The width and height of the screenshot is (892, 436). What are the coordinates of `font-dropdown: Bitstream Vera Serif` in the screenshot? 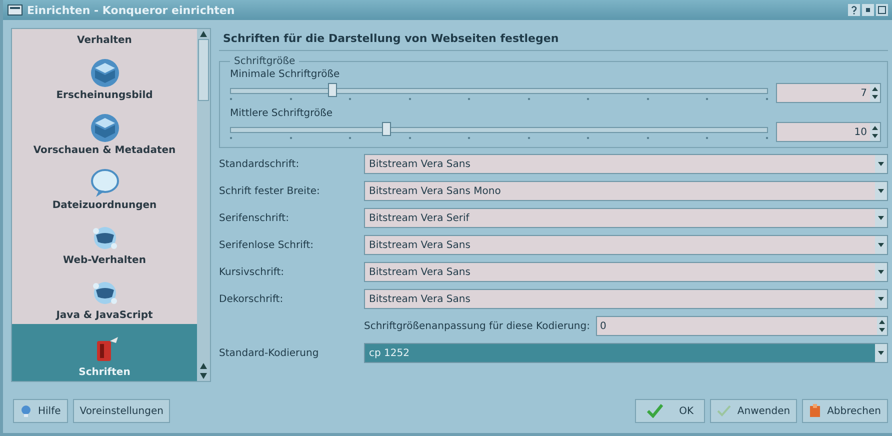 It's located at (626, 218).